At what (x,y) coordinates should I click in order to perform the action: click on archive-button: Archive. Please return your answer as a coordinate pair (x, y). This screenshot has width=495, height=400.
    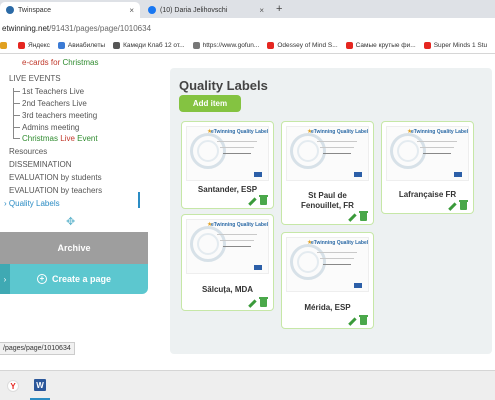
    Looking at the image, I should click on (74, 248).